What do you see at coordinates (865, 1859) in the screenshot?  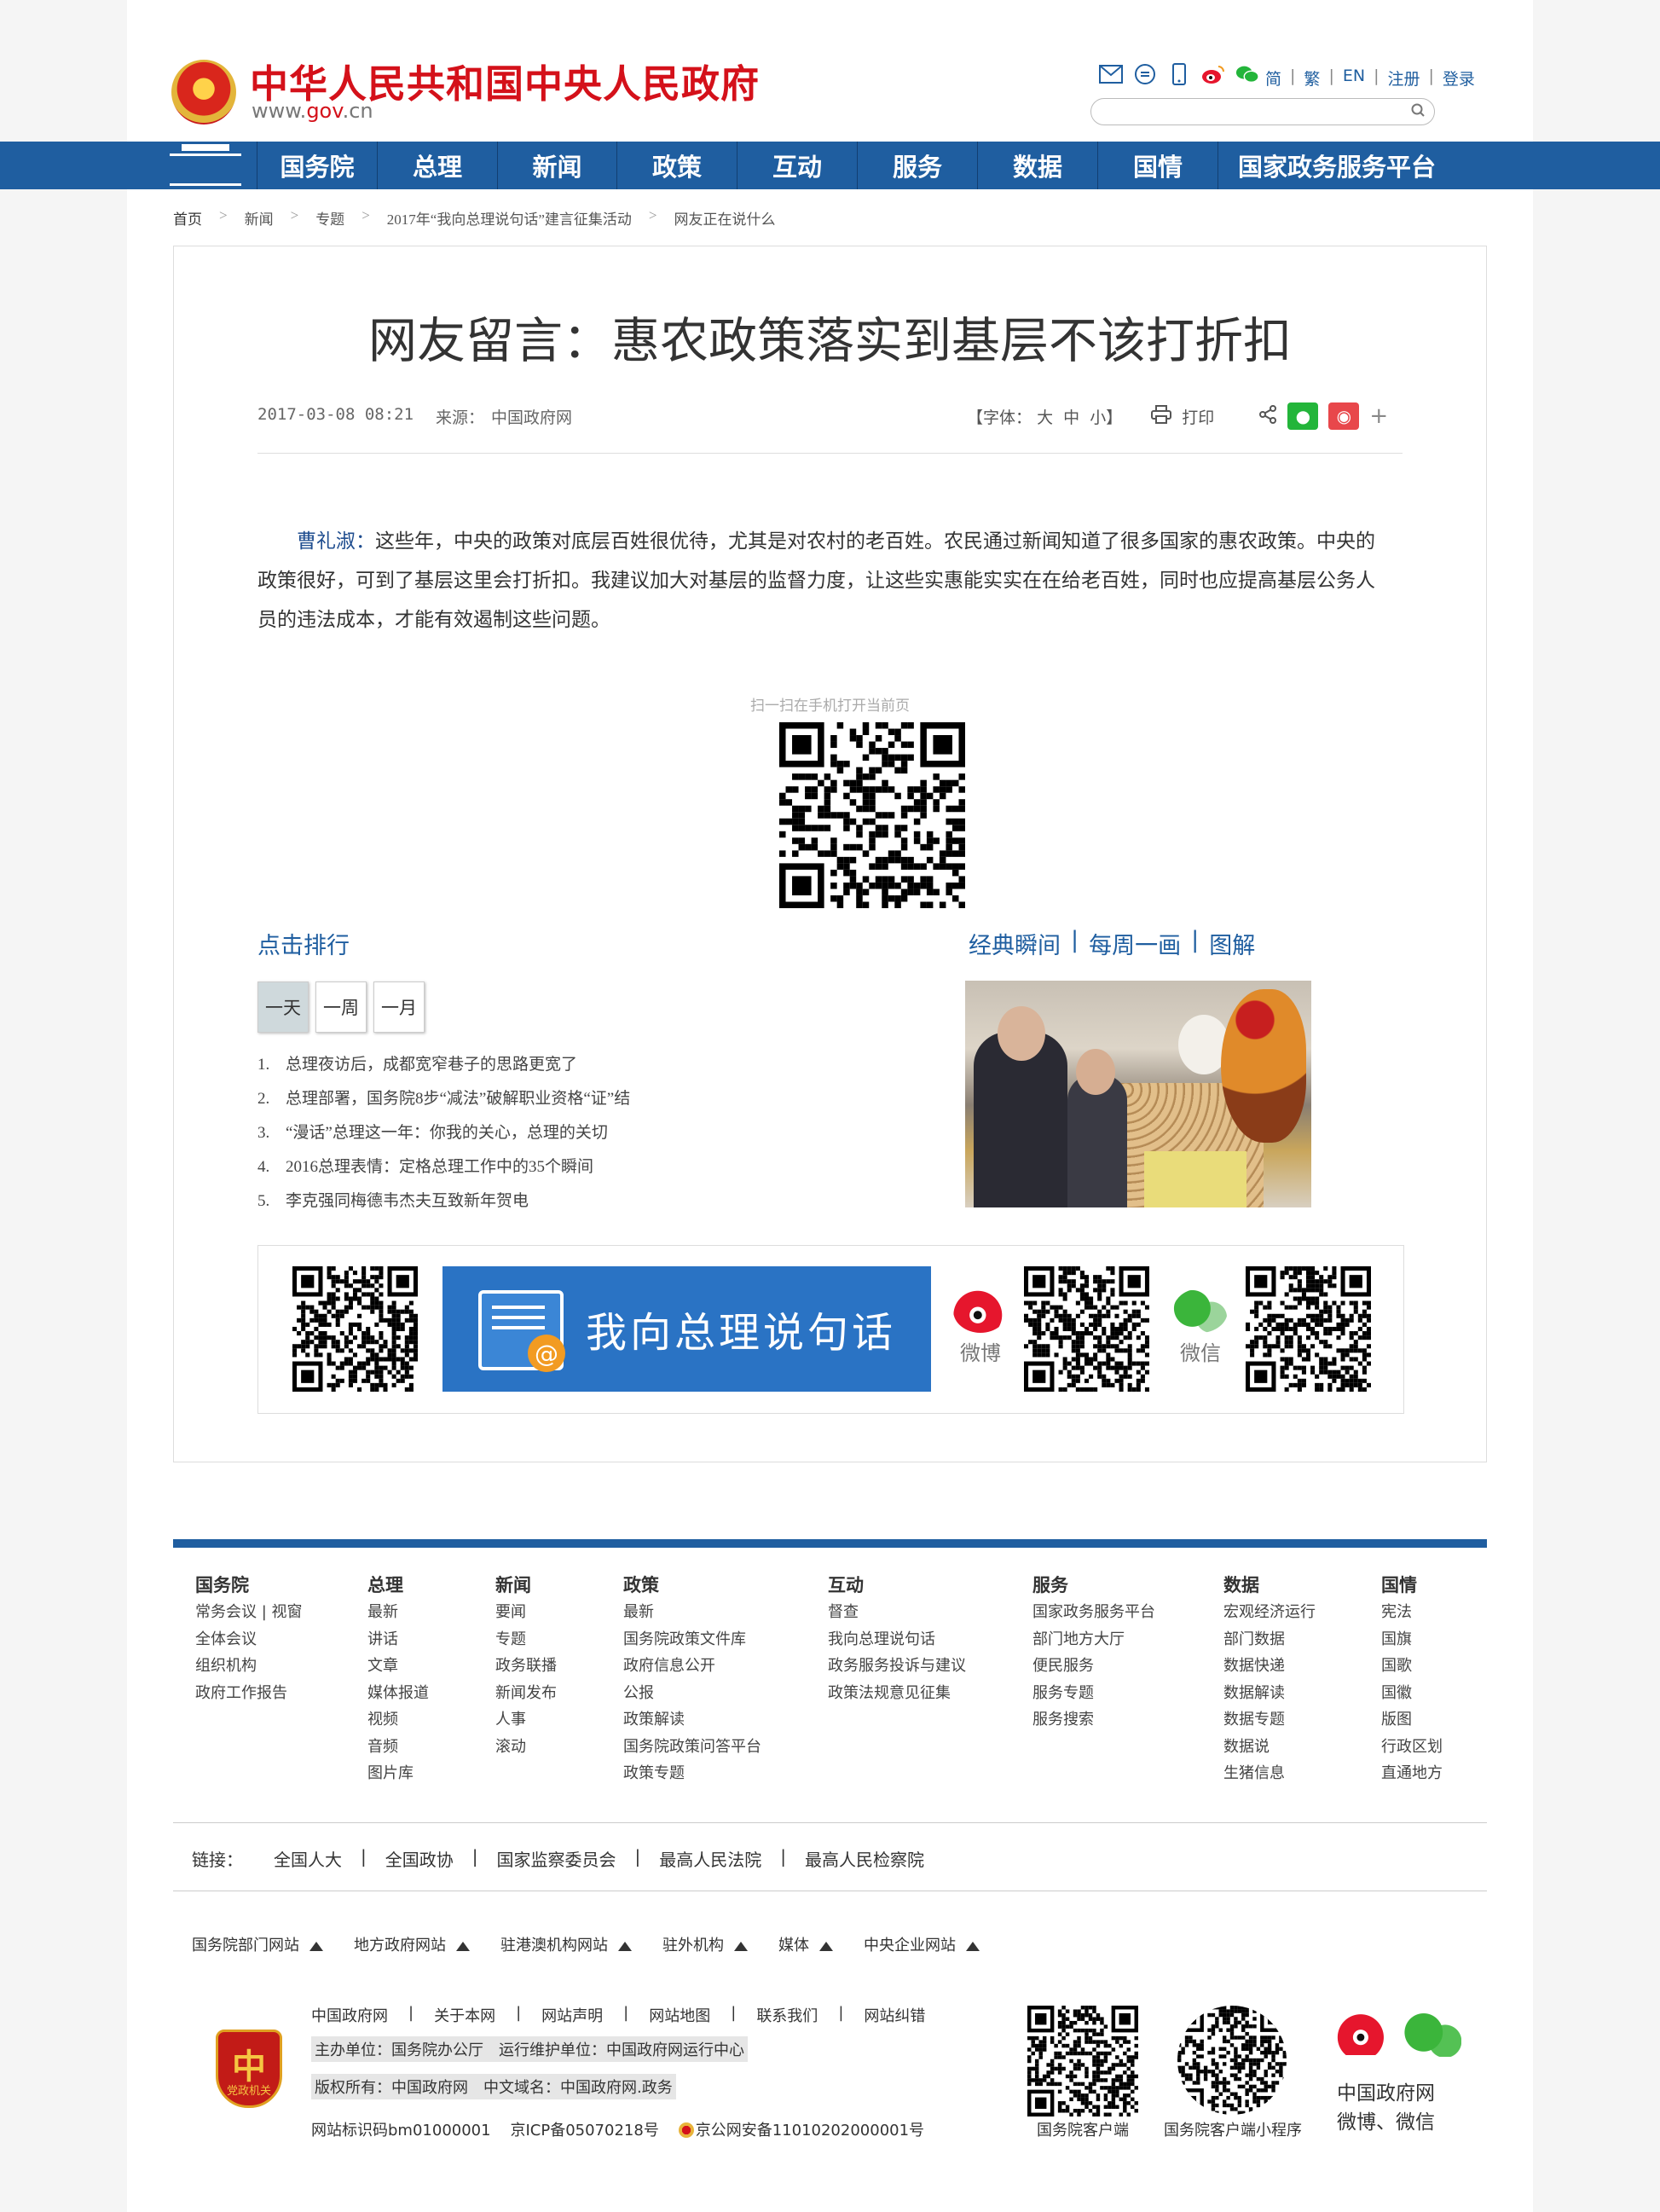 I see `link-procuratorate: 最高人民检察院` at bounding box center [865, 1859].